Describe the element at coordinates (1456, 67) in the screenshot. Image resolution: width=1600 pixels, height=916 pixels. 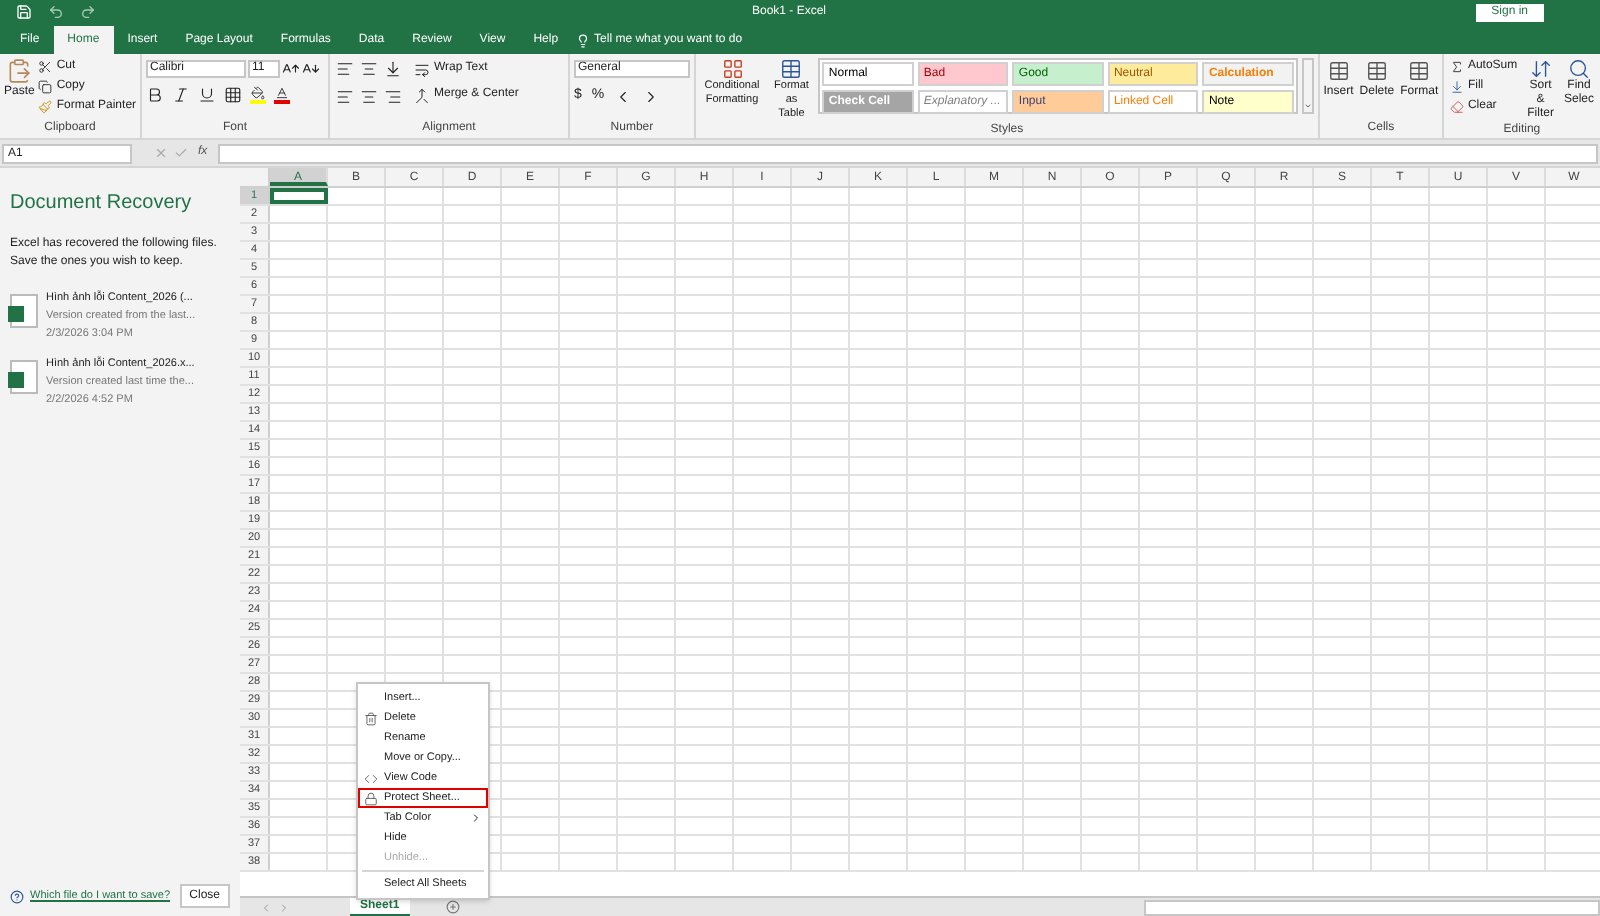
I see `sigma-icon` at that location.